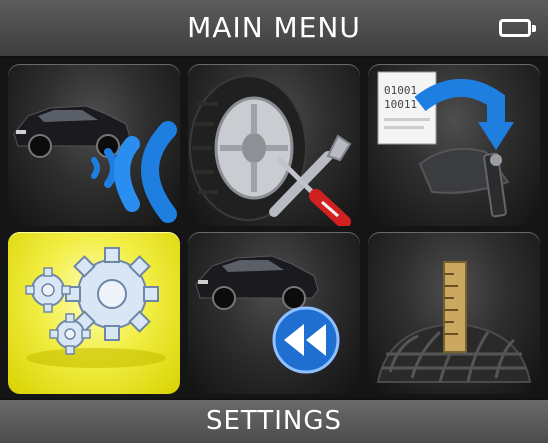 Image resolution: width=548 pixels, height=443 pixels. Describe the element at coordinates (270, 150) in the screenshot. I see `tire-service-tools-icon` at that location.